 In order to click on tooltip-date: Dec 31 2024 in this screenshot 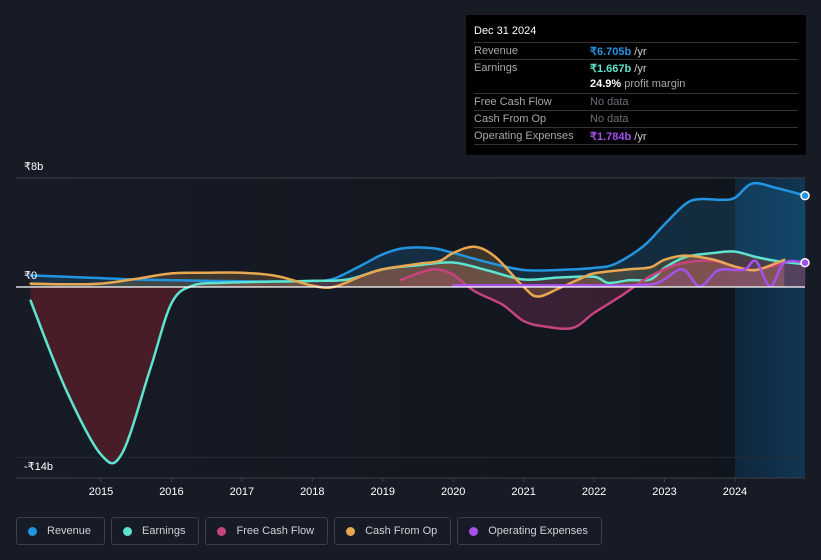, I will do `click(505, 31)`.